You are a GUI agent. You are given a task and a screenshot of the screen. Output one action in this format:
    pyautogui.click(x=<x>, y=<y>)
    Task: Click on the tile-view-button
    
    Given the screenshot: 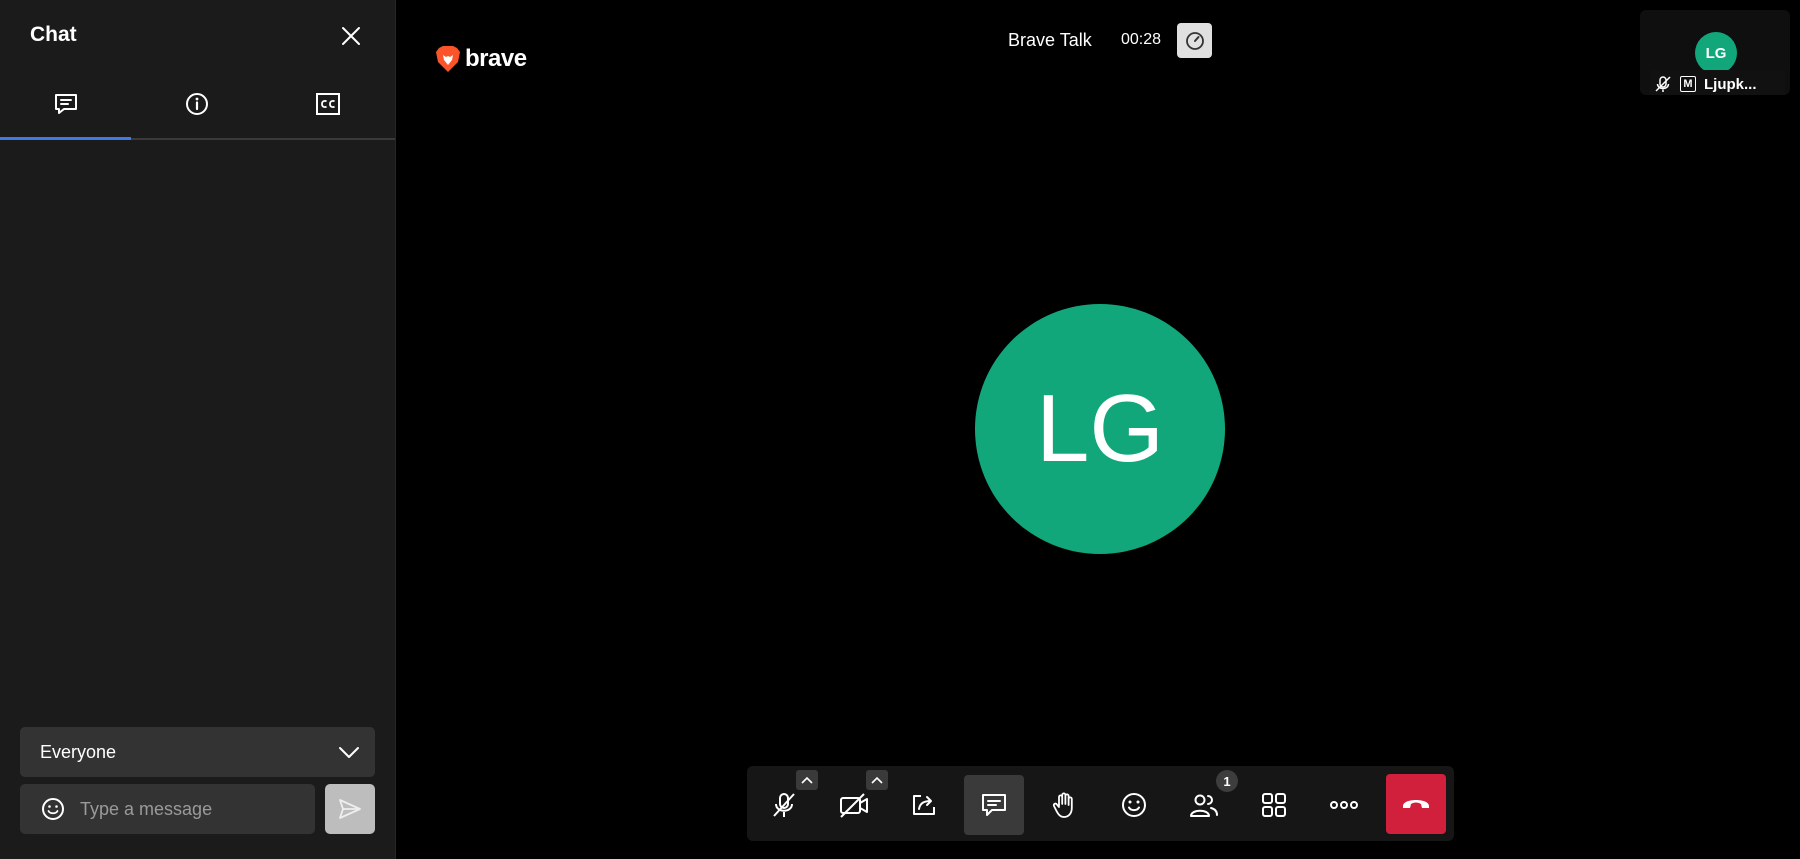 What is the action you would take?
    pyautogui.click(x=1274, y=805)
    